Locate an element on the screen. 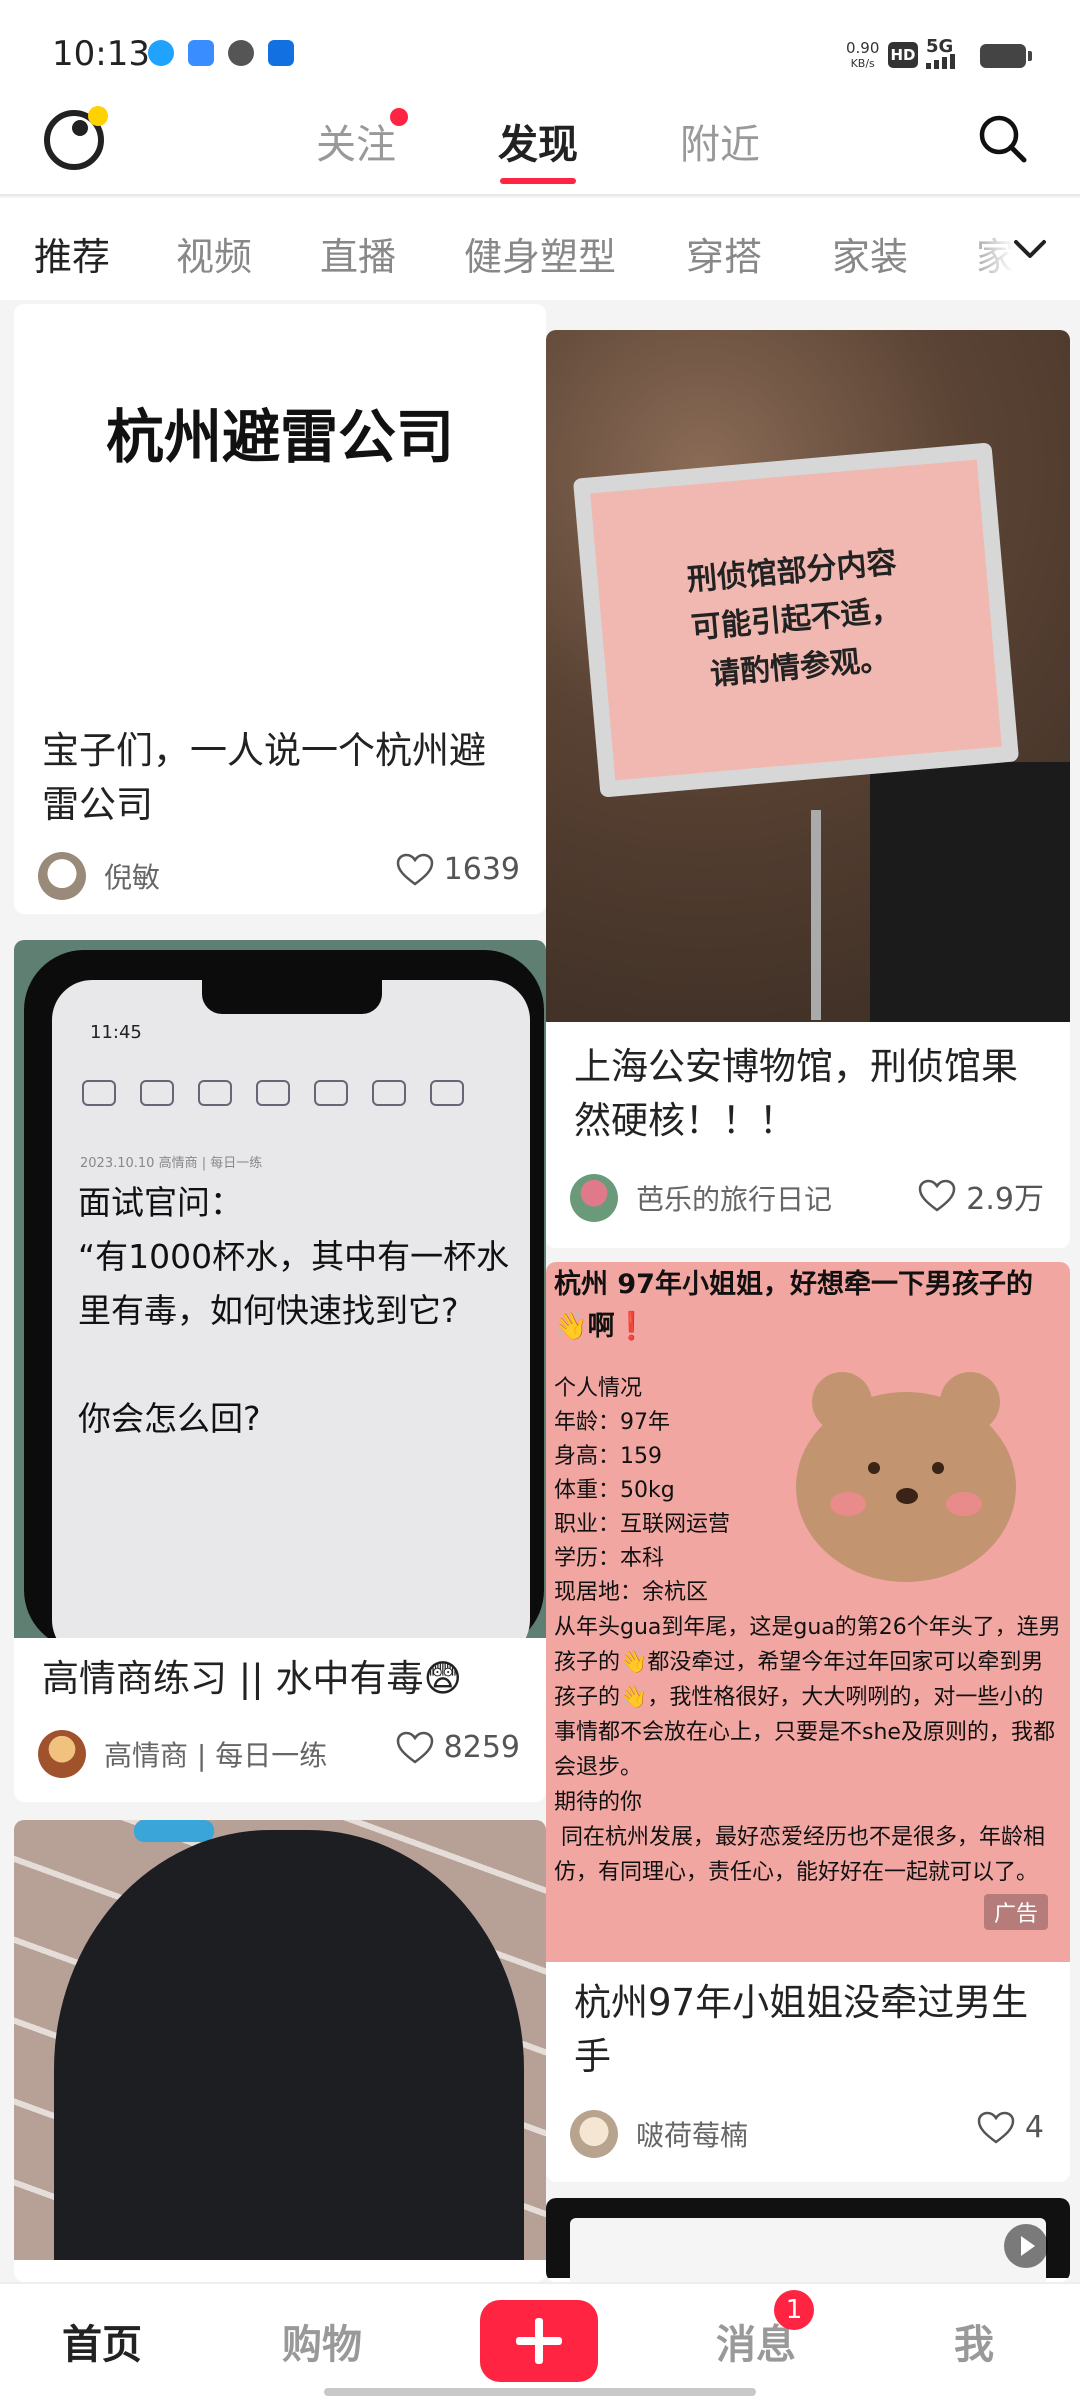 The image size is (1080, 2400). card-title-line: 雷公司 is located at coordinates (97, 804).